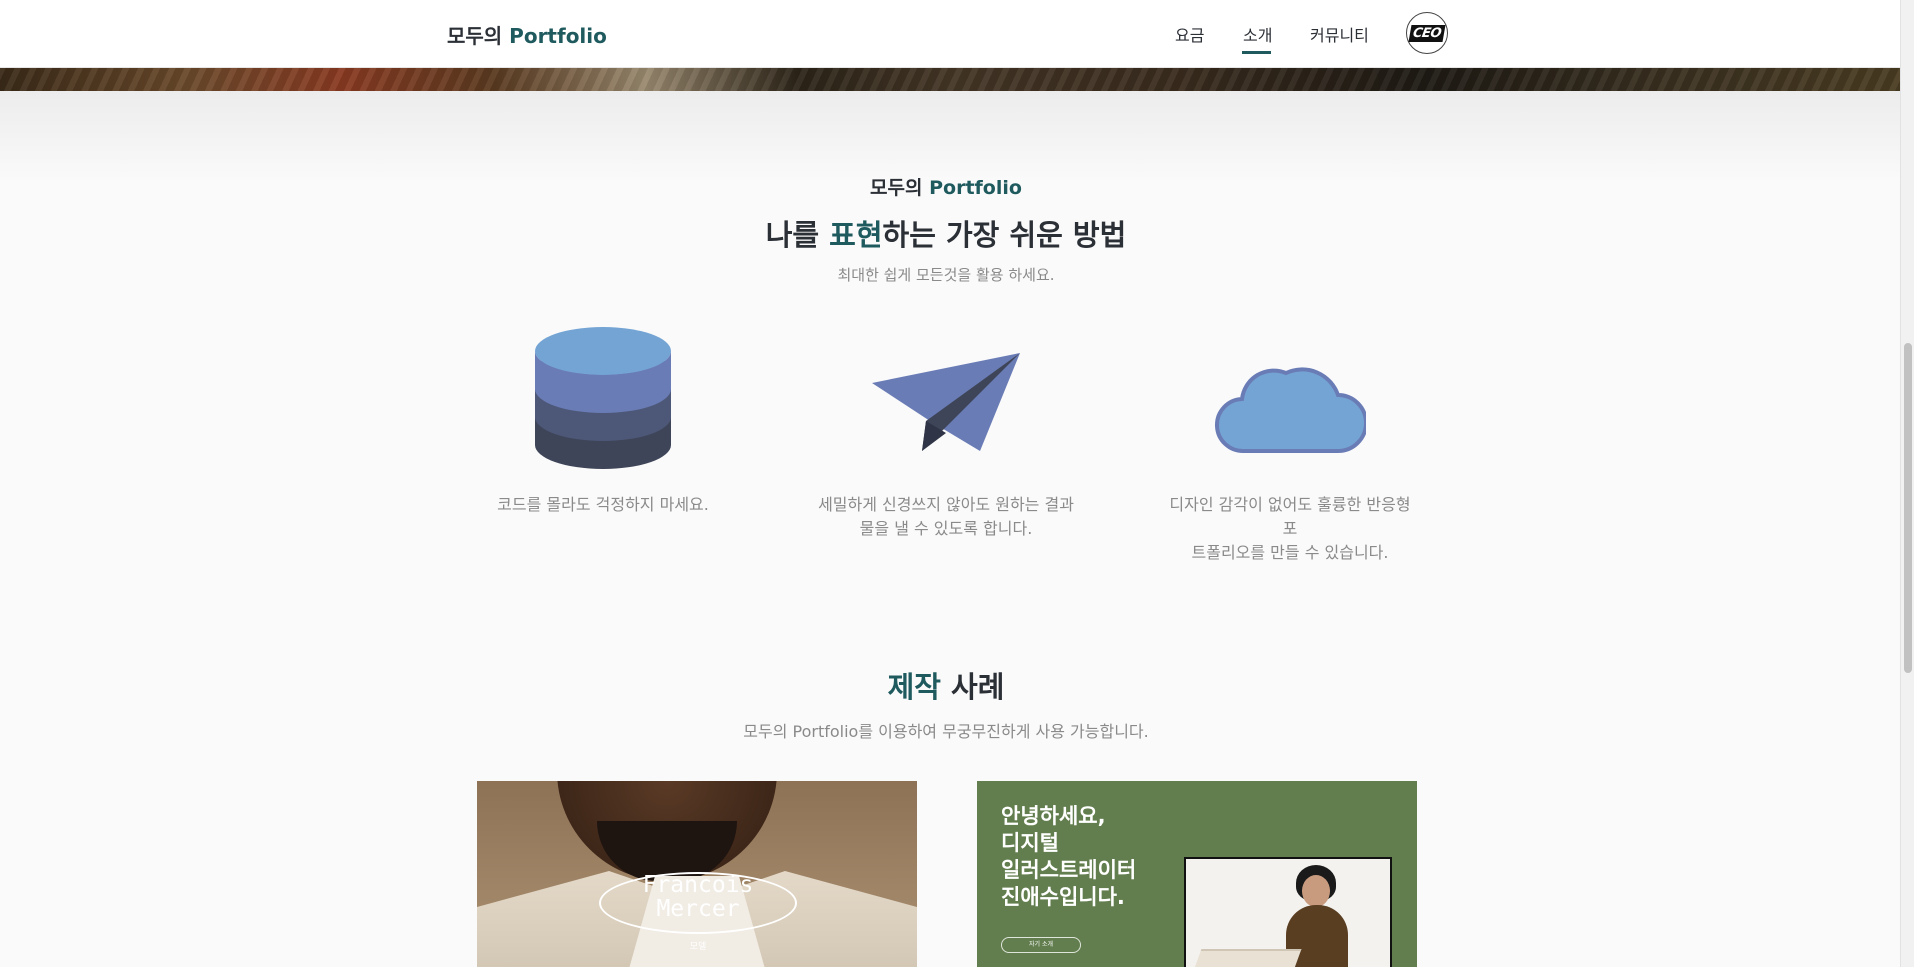  I want to click on vertical-scrollbar, so click(1907, 483).